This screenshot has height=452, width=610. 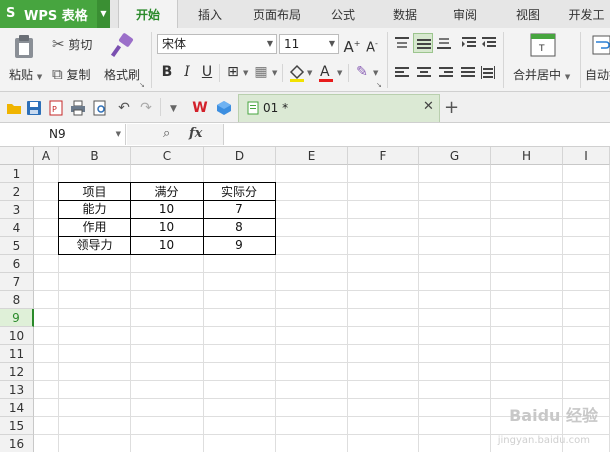 What do you see at coordinates (339, 108) in the screenshot?
I see `document-tab: 01 * ✕` at bounding box center [339, 108].